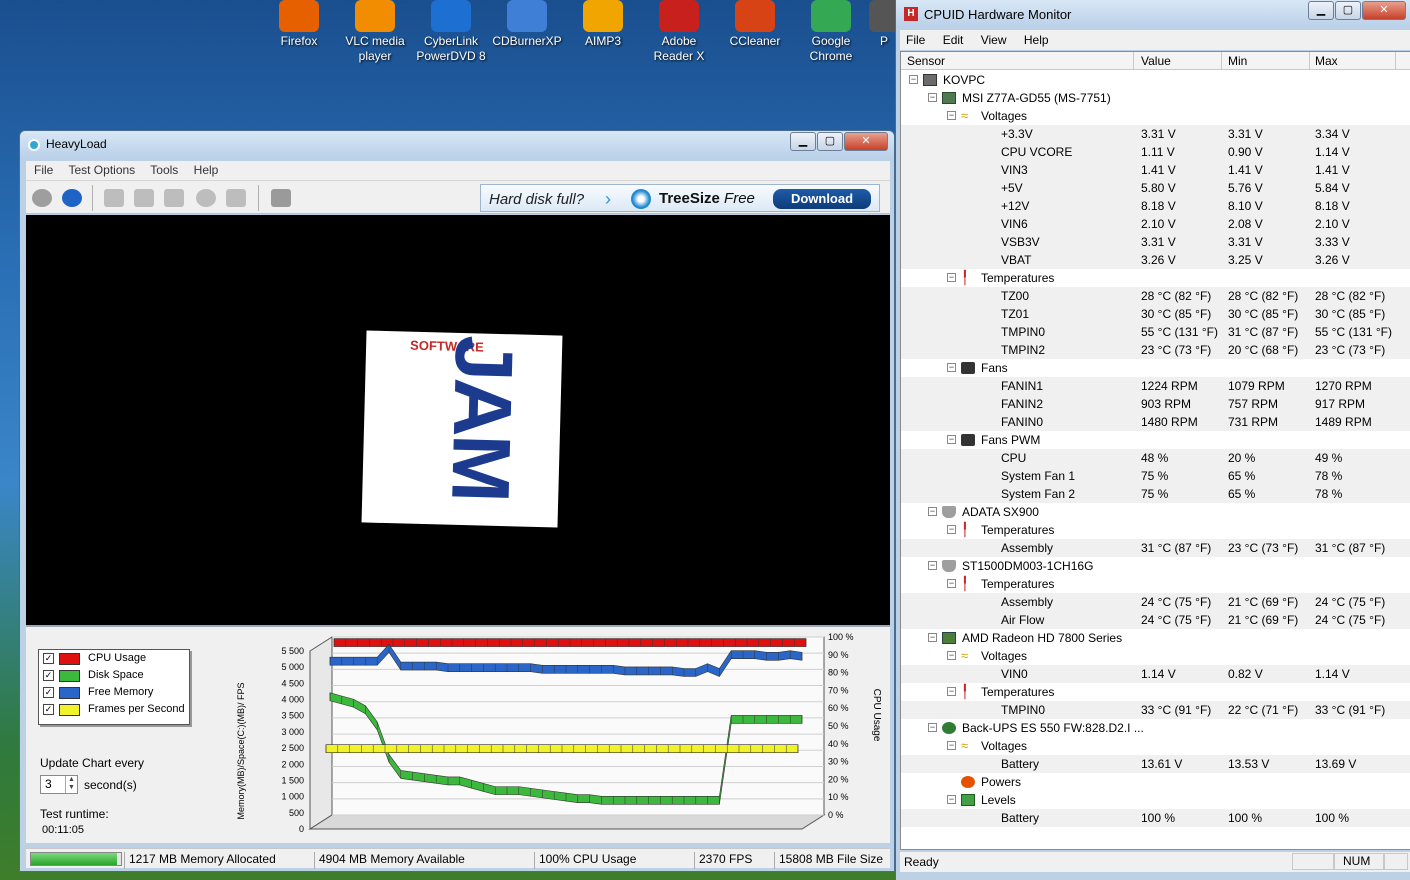  What do you see at coordinates (1155, 170) in the screenshot?
I see `sensor-row: VIN3 1.41 V 1.41 V 1.41 V` at bounding box center [1155, 170].